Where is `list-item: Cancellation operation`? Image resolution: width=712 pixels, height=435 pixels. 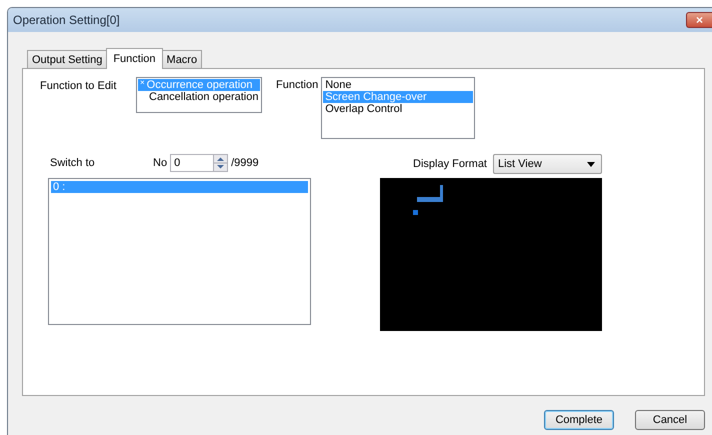 list-item: Cancellation operation is located at coordinates (199, 97).